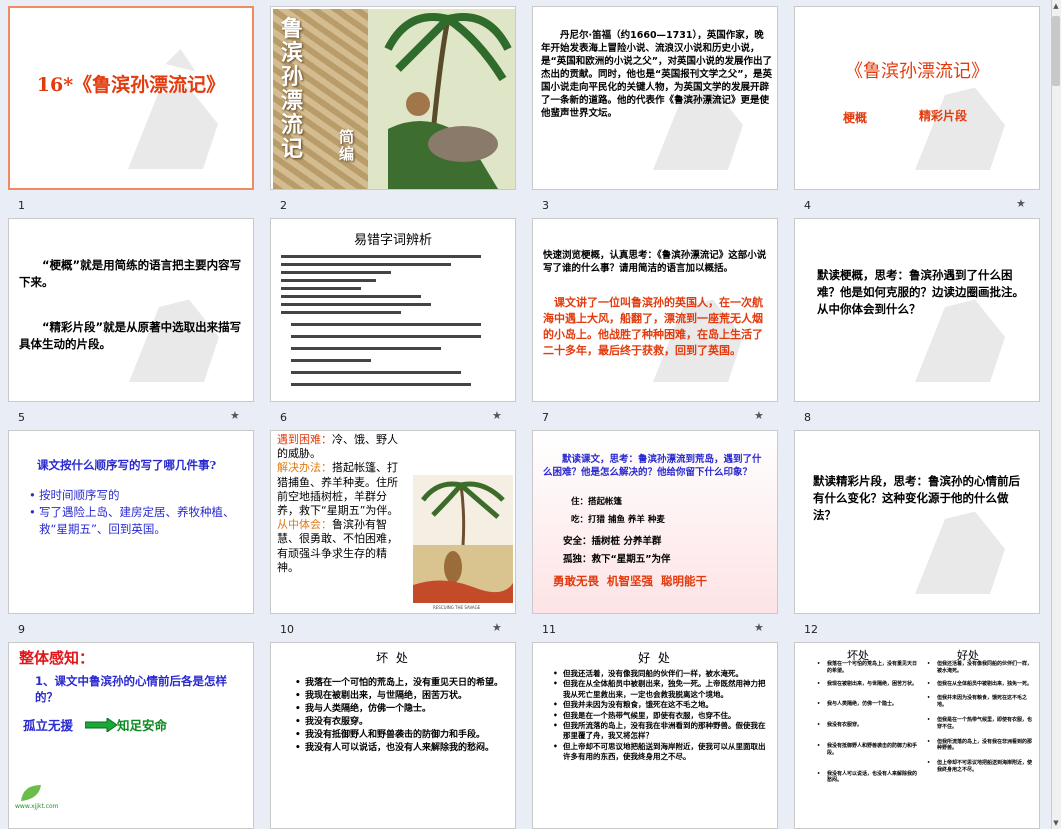 This screenshot has width=1061, height=829. What do you see at coordinates (807, 205) in the screenshot?
I see `slide-number: 4` at bounding box center [807, 205].